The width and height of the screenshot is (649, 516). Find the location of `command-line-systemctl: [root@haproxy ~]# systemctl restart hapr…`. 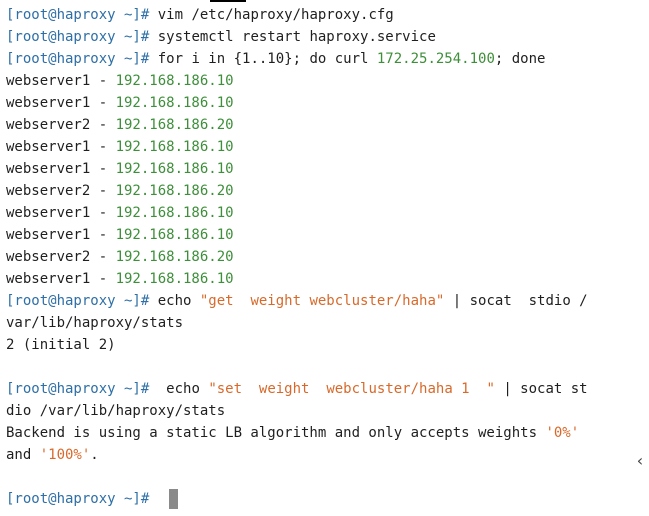

command-line-systemctl: [root@haproxy ~]# systemctl restart hapr… is located at coordinates (221, 37).